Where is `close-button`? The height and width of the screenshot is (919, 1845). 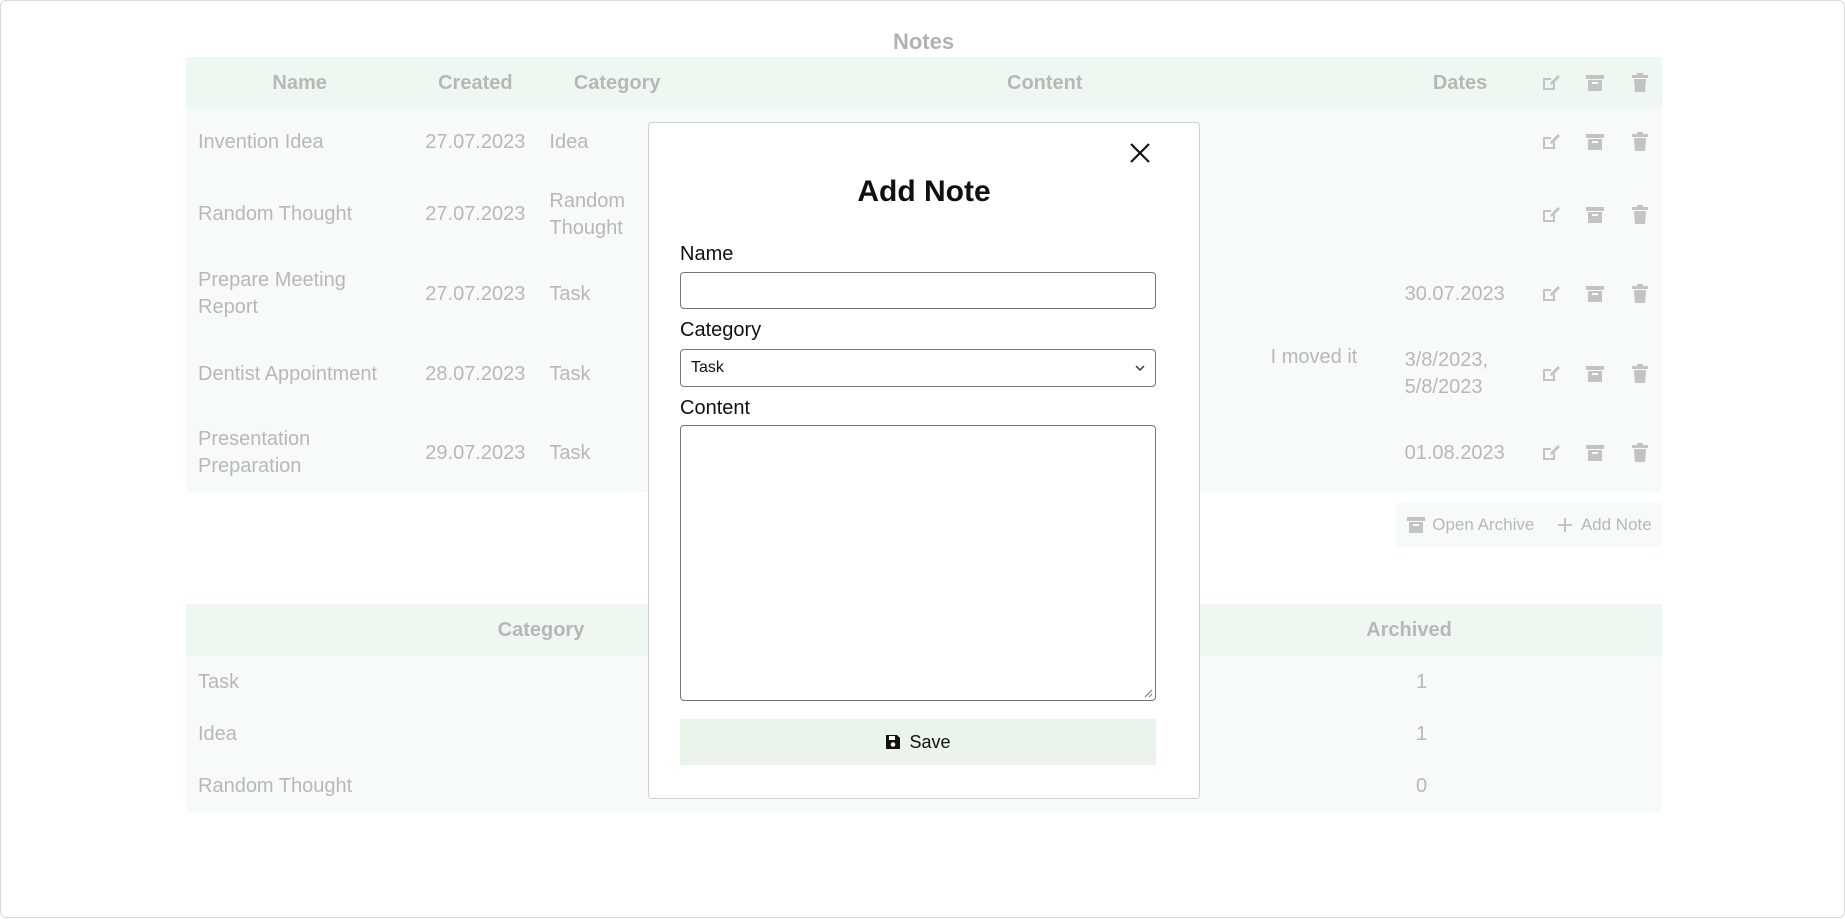 close-button is located at coordinates (1140, 153).